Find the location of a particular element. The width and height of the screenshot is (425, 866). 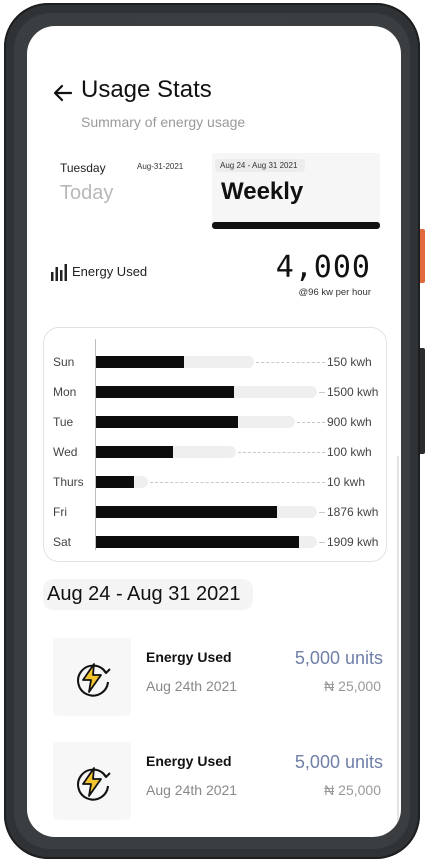

chart-category-label: Sat is located at coordinates (62, 542).